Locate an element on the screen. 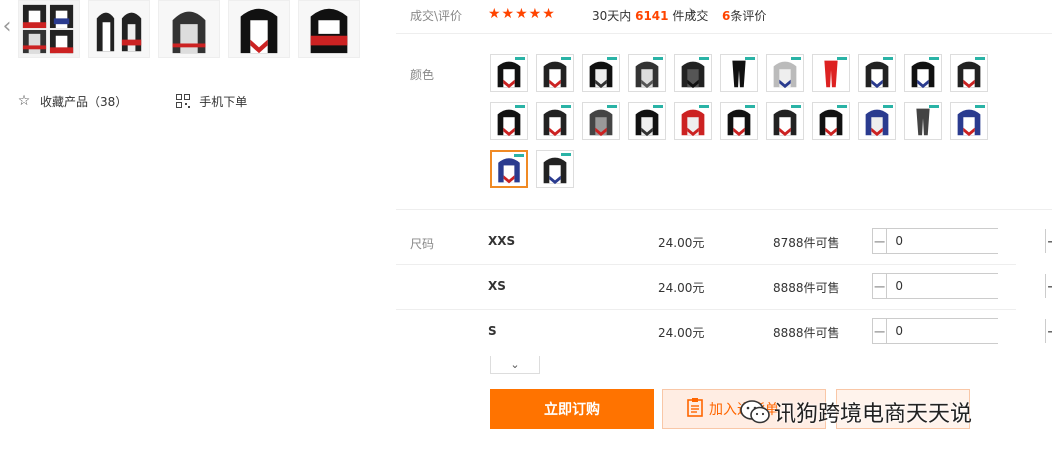  watermark: 讯狗跨境电商天天说 is located at coordinates (856, 412).